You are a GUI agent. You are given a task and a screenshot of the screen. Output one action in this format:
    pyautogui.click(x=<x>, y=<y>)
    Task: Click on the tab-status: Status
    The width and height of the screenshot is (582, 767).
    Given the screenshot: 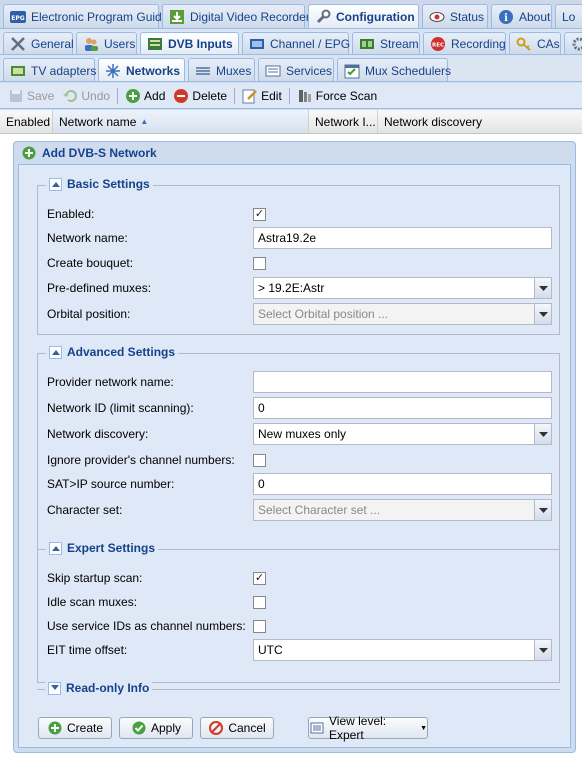 What is the action you would take?
    pyautogui.click(x=455, y=16)
    